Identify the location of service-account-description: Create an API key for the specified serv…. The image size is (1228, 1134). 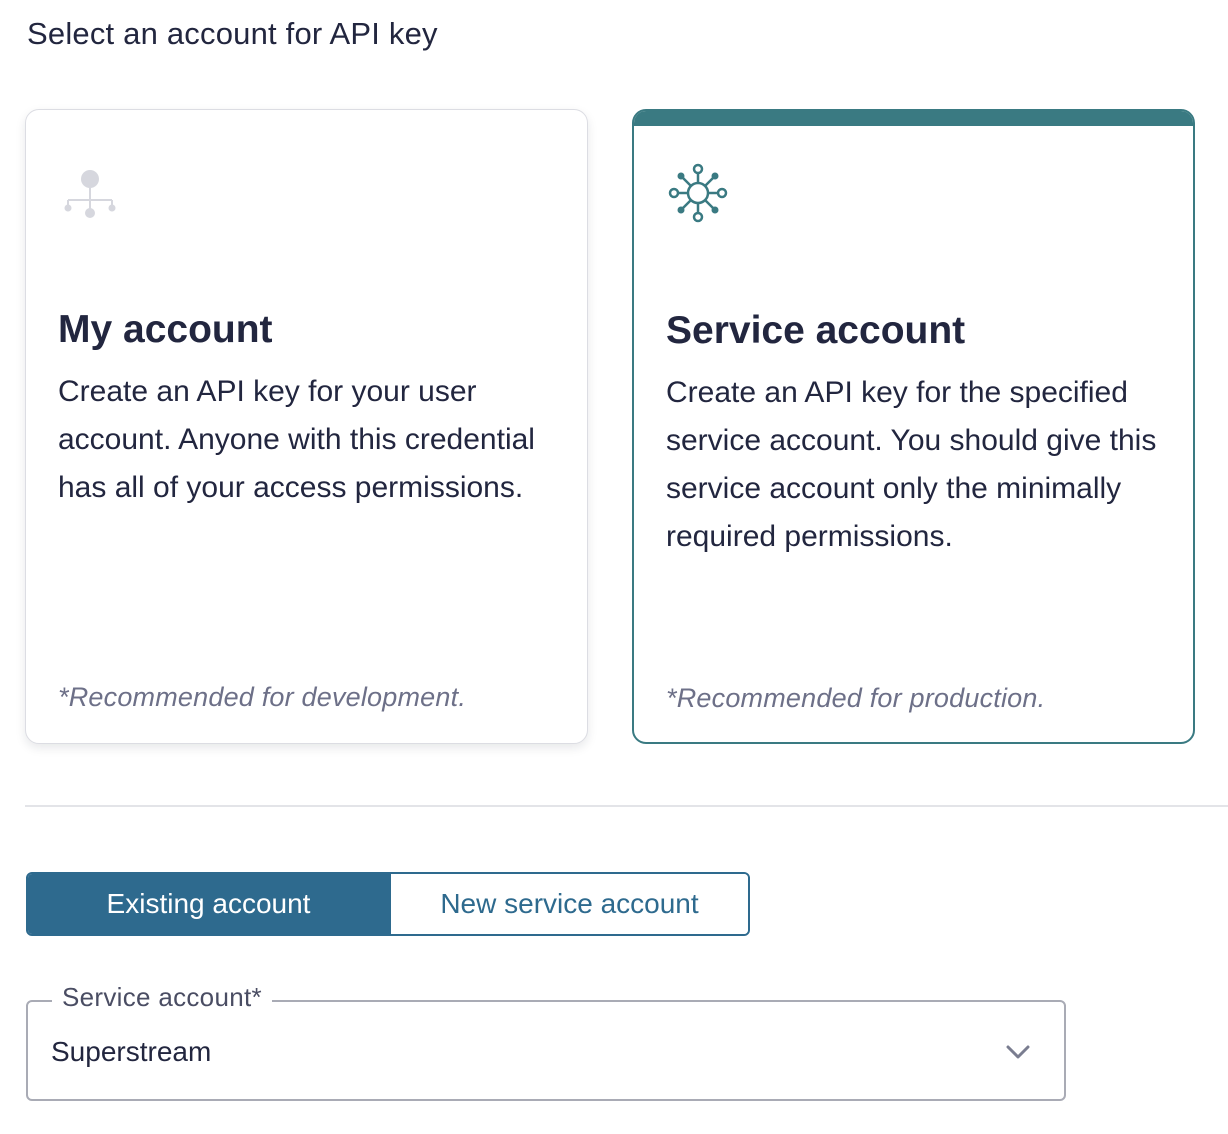
(911, 464).